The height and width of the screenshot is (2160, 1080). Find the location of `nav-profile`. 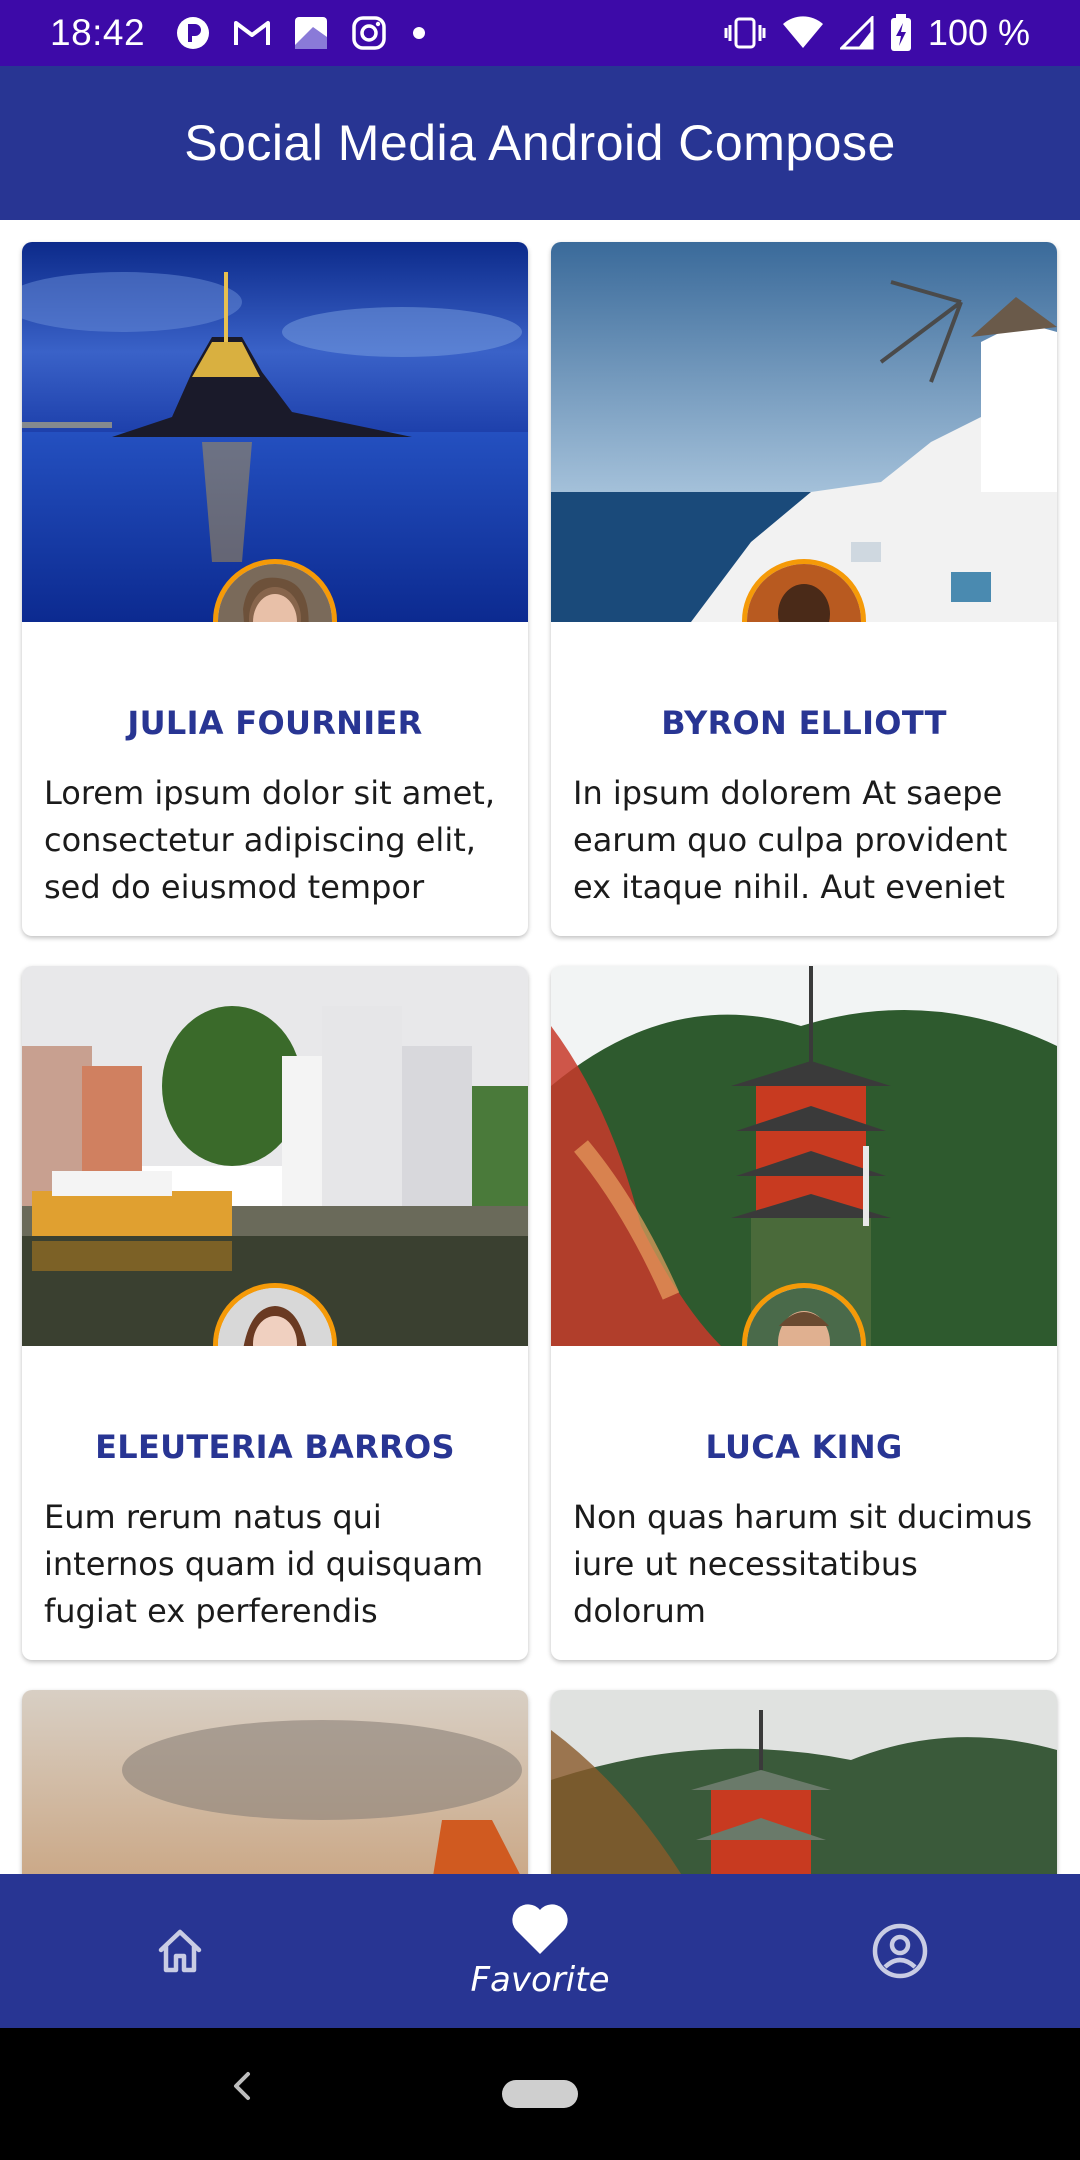

nav-profile is located at coordinates (900, 1951).